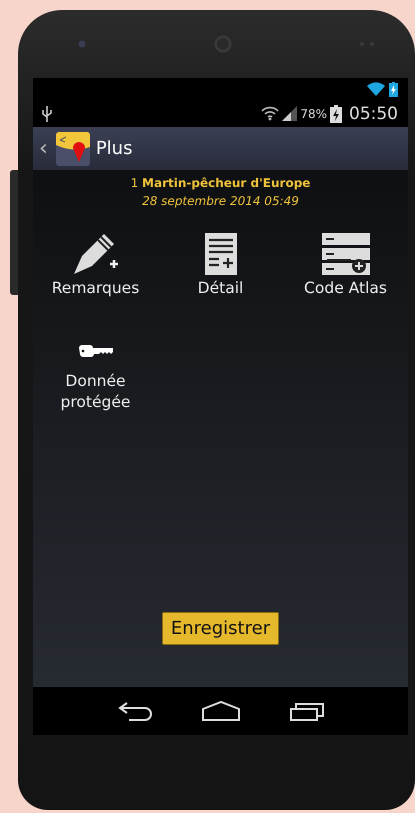  What do you see at coordinates (114, 148) in the screenshot?
I see `screen-title: Plus` at bounding box center [114, 148].